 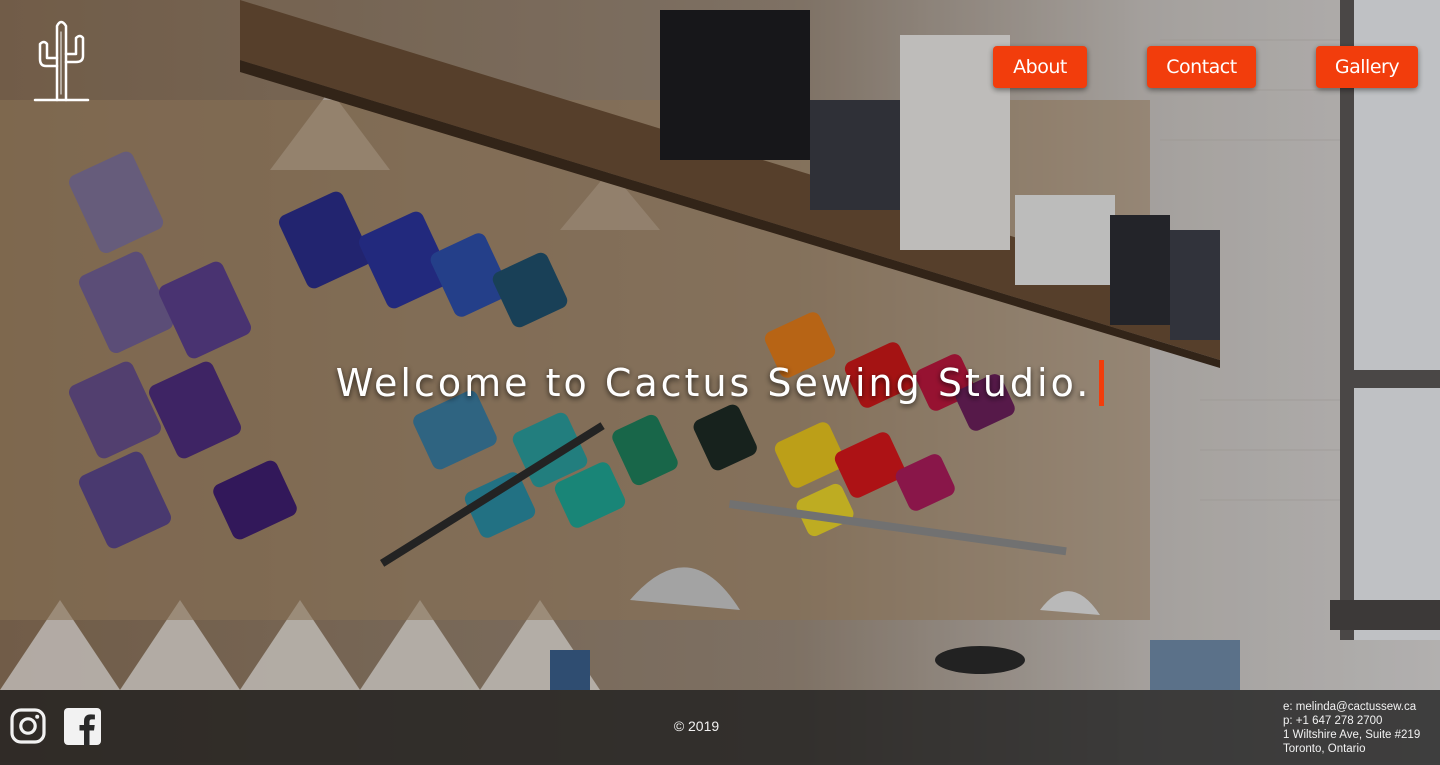 What do you see at coordinates (1102, 383) in the screenshot?
I see `typing-cursor` at bounding box center [1102, 383].